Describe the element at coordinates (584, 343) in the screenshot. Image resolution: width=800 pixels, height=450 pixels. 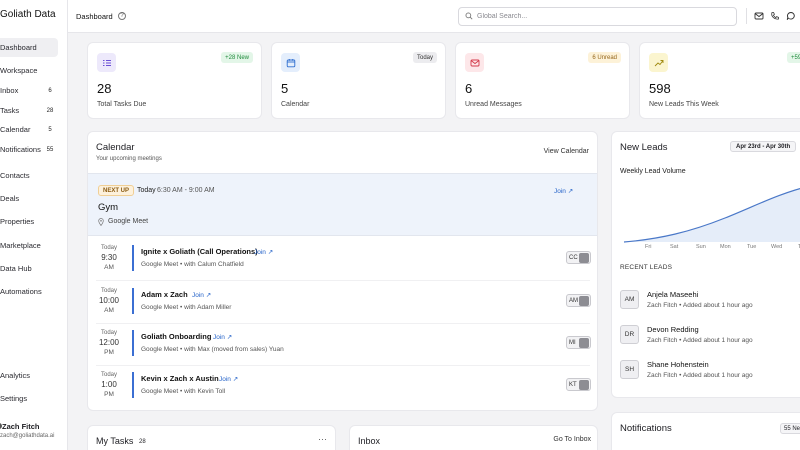
I see `attendee-photo` at that location.